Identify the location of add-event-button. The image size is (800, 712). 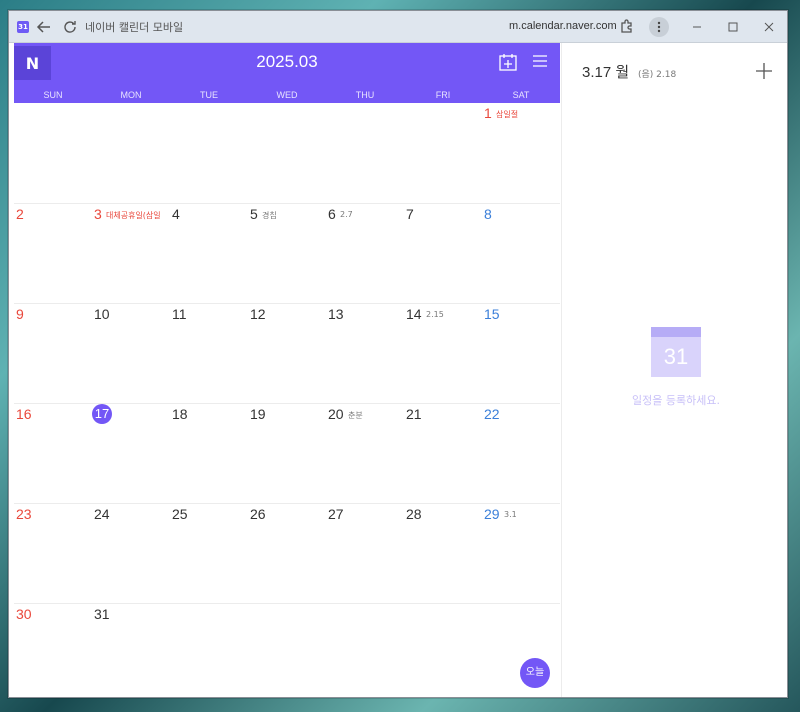
(764, 71).